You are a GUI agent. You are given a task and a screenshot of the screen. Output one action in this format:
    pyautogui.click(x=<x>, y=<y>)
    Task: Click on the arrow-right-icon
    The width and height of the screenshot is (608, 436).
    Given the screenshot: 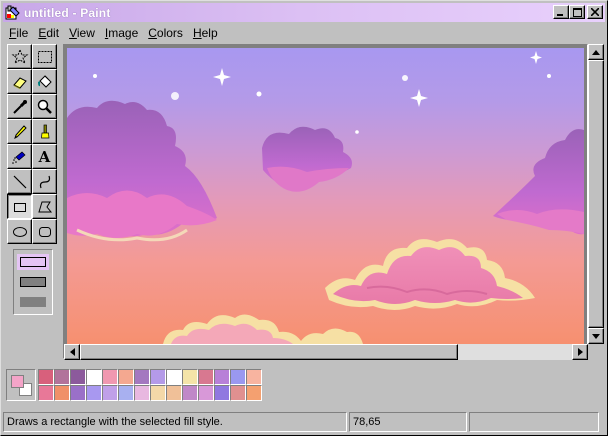 What is the action you would take?
    pyautogui.click(x=580, y=352)
    